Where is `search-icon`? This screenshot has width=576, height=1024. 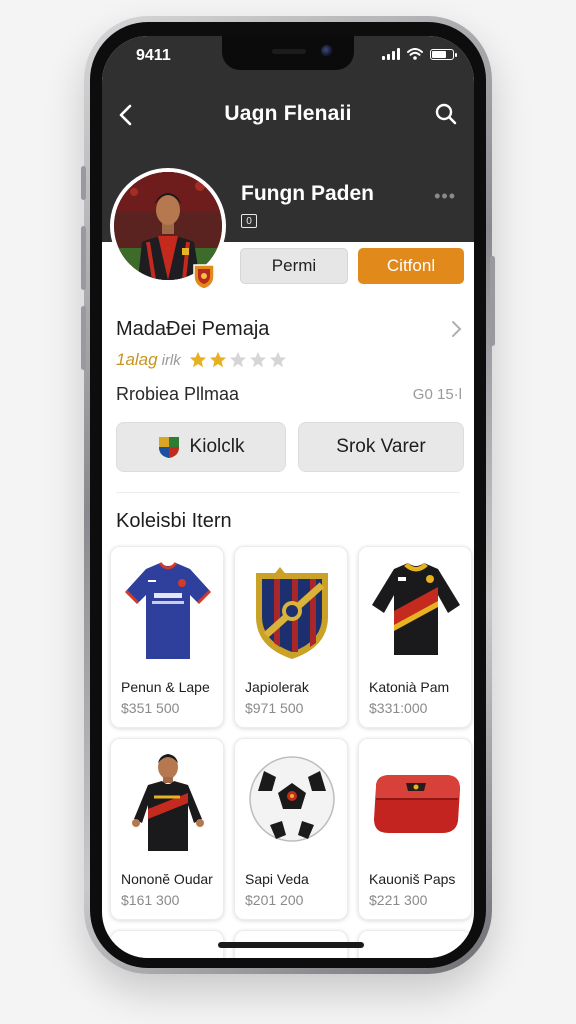
search-icon is located at coordinates (446, 114).